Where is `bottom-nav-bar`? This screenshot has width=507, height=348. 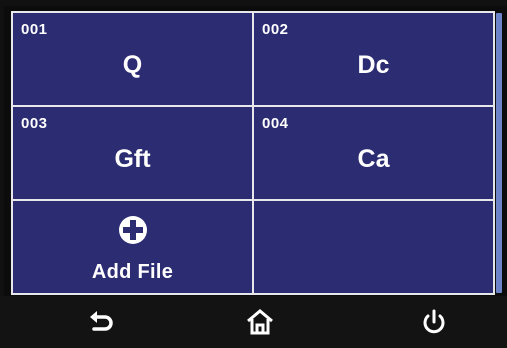 bottom-nav-bar is located at coordinates (253, 322).